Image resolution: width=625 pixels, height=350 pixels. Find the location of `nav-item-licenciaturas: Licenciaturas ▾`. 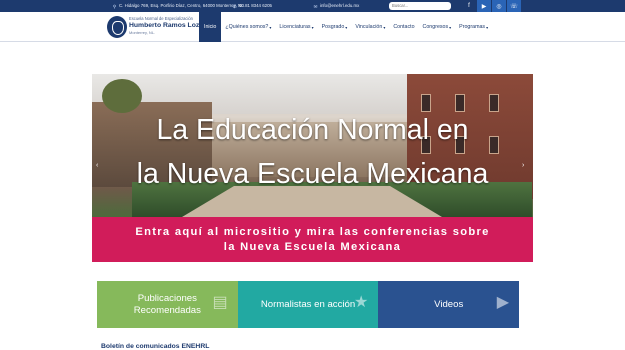

nav-item-licenciaturas: Licenciaturas ▾ is located at coordinates (296, 27).